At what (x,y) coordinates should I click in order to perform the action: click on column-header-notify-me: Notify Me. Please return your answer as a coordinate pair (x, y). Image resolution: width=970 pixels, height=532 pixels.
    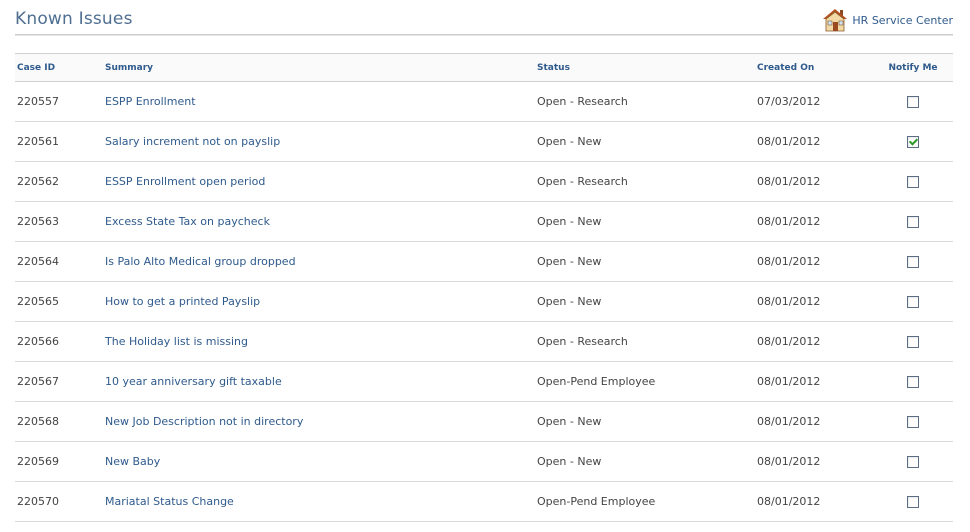
    Looking at the image, I should click on (913, 67).